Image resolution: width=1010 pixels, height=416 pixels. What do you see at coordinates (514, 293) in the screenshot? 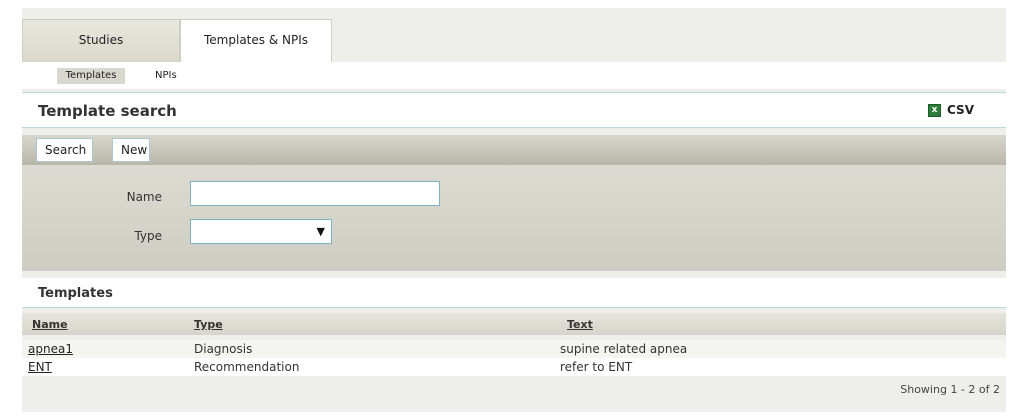
I see `results-header: Templates` at bounding box center [514, 293].